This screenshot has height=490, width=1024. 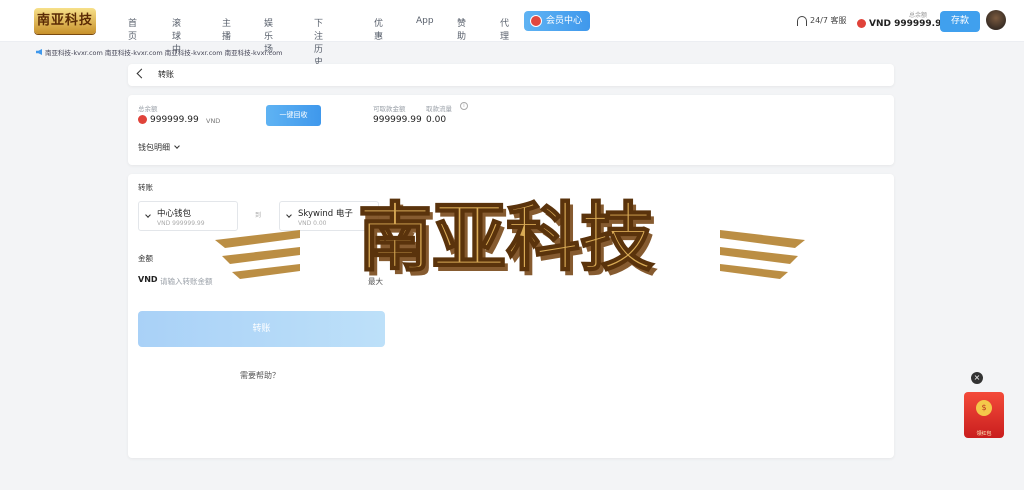 What do you see at coordinates (802, 20) in the screenshot?
I see `headset-icon` at bounding box center [802, 20].